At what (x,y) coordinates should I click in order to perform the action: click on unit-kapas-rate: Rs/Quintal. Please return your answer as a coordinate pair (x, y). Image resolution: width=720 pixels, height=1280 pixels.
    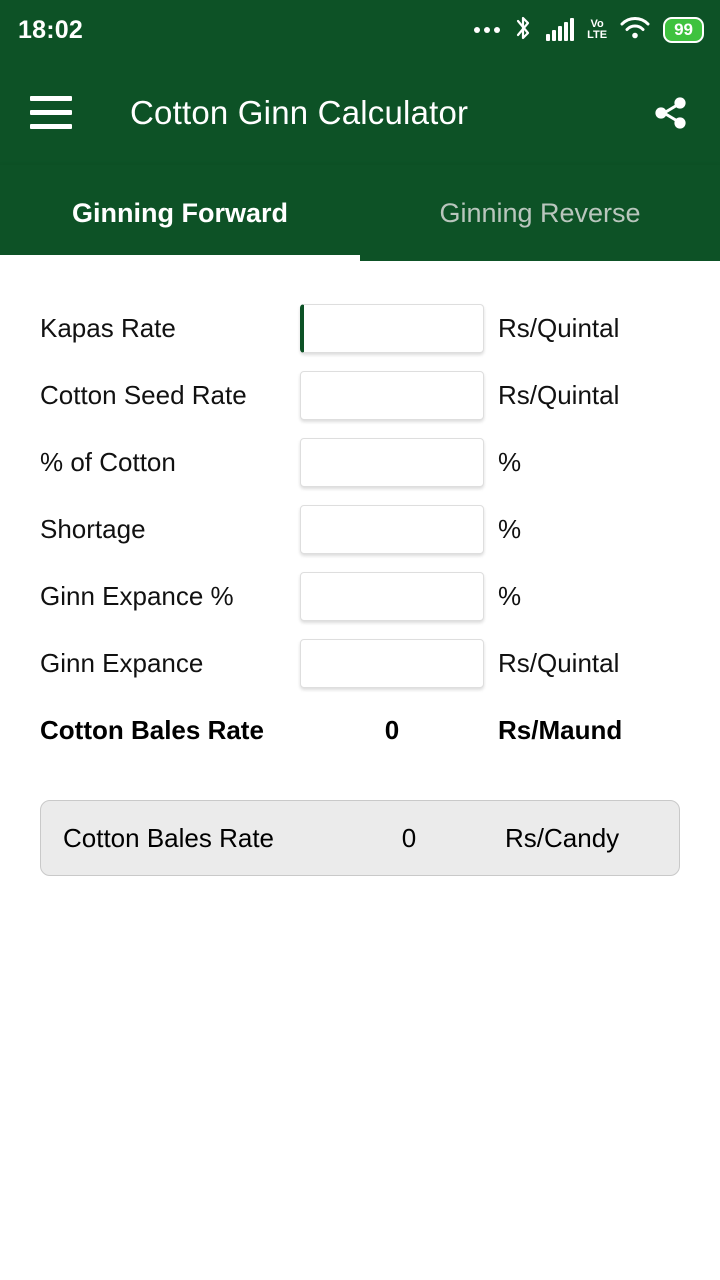
    Looking at the image, I should click on (559, 328).